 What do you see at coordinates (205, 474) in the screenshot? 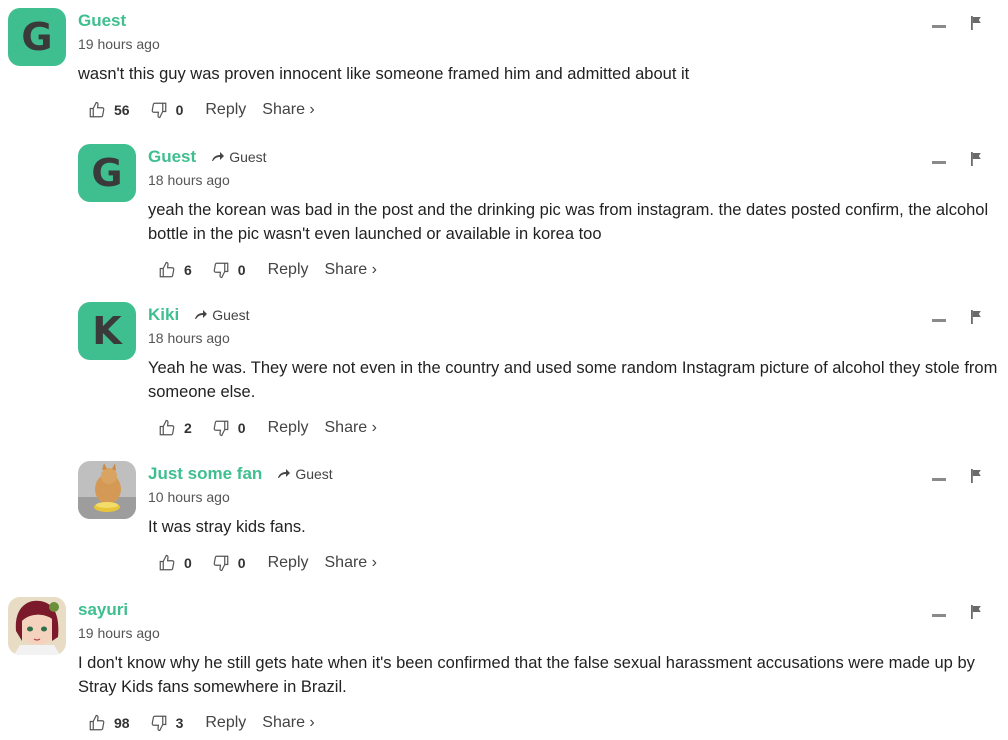
I see `author-name: Just some fan` at bounding box center [205, 474].